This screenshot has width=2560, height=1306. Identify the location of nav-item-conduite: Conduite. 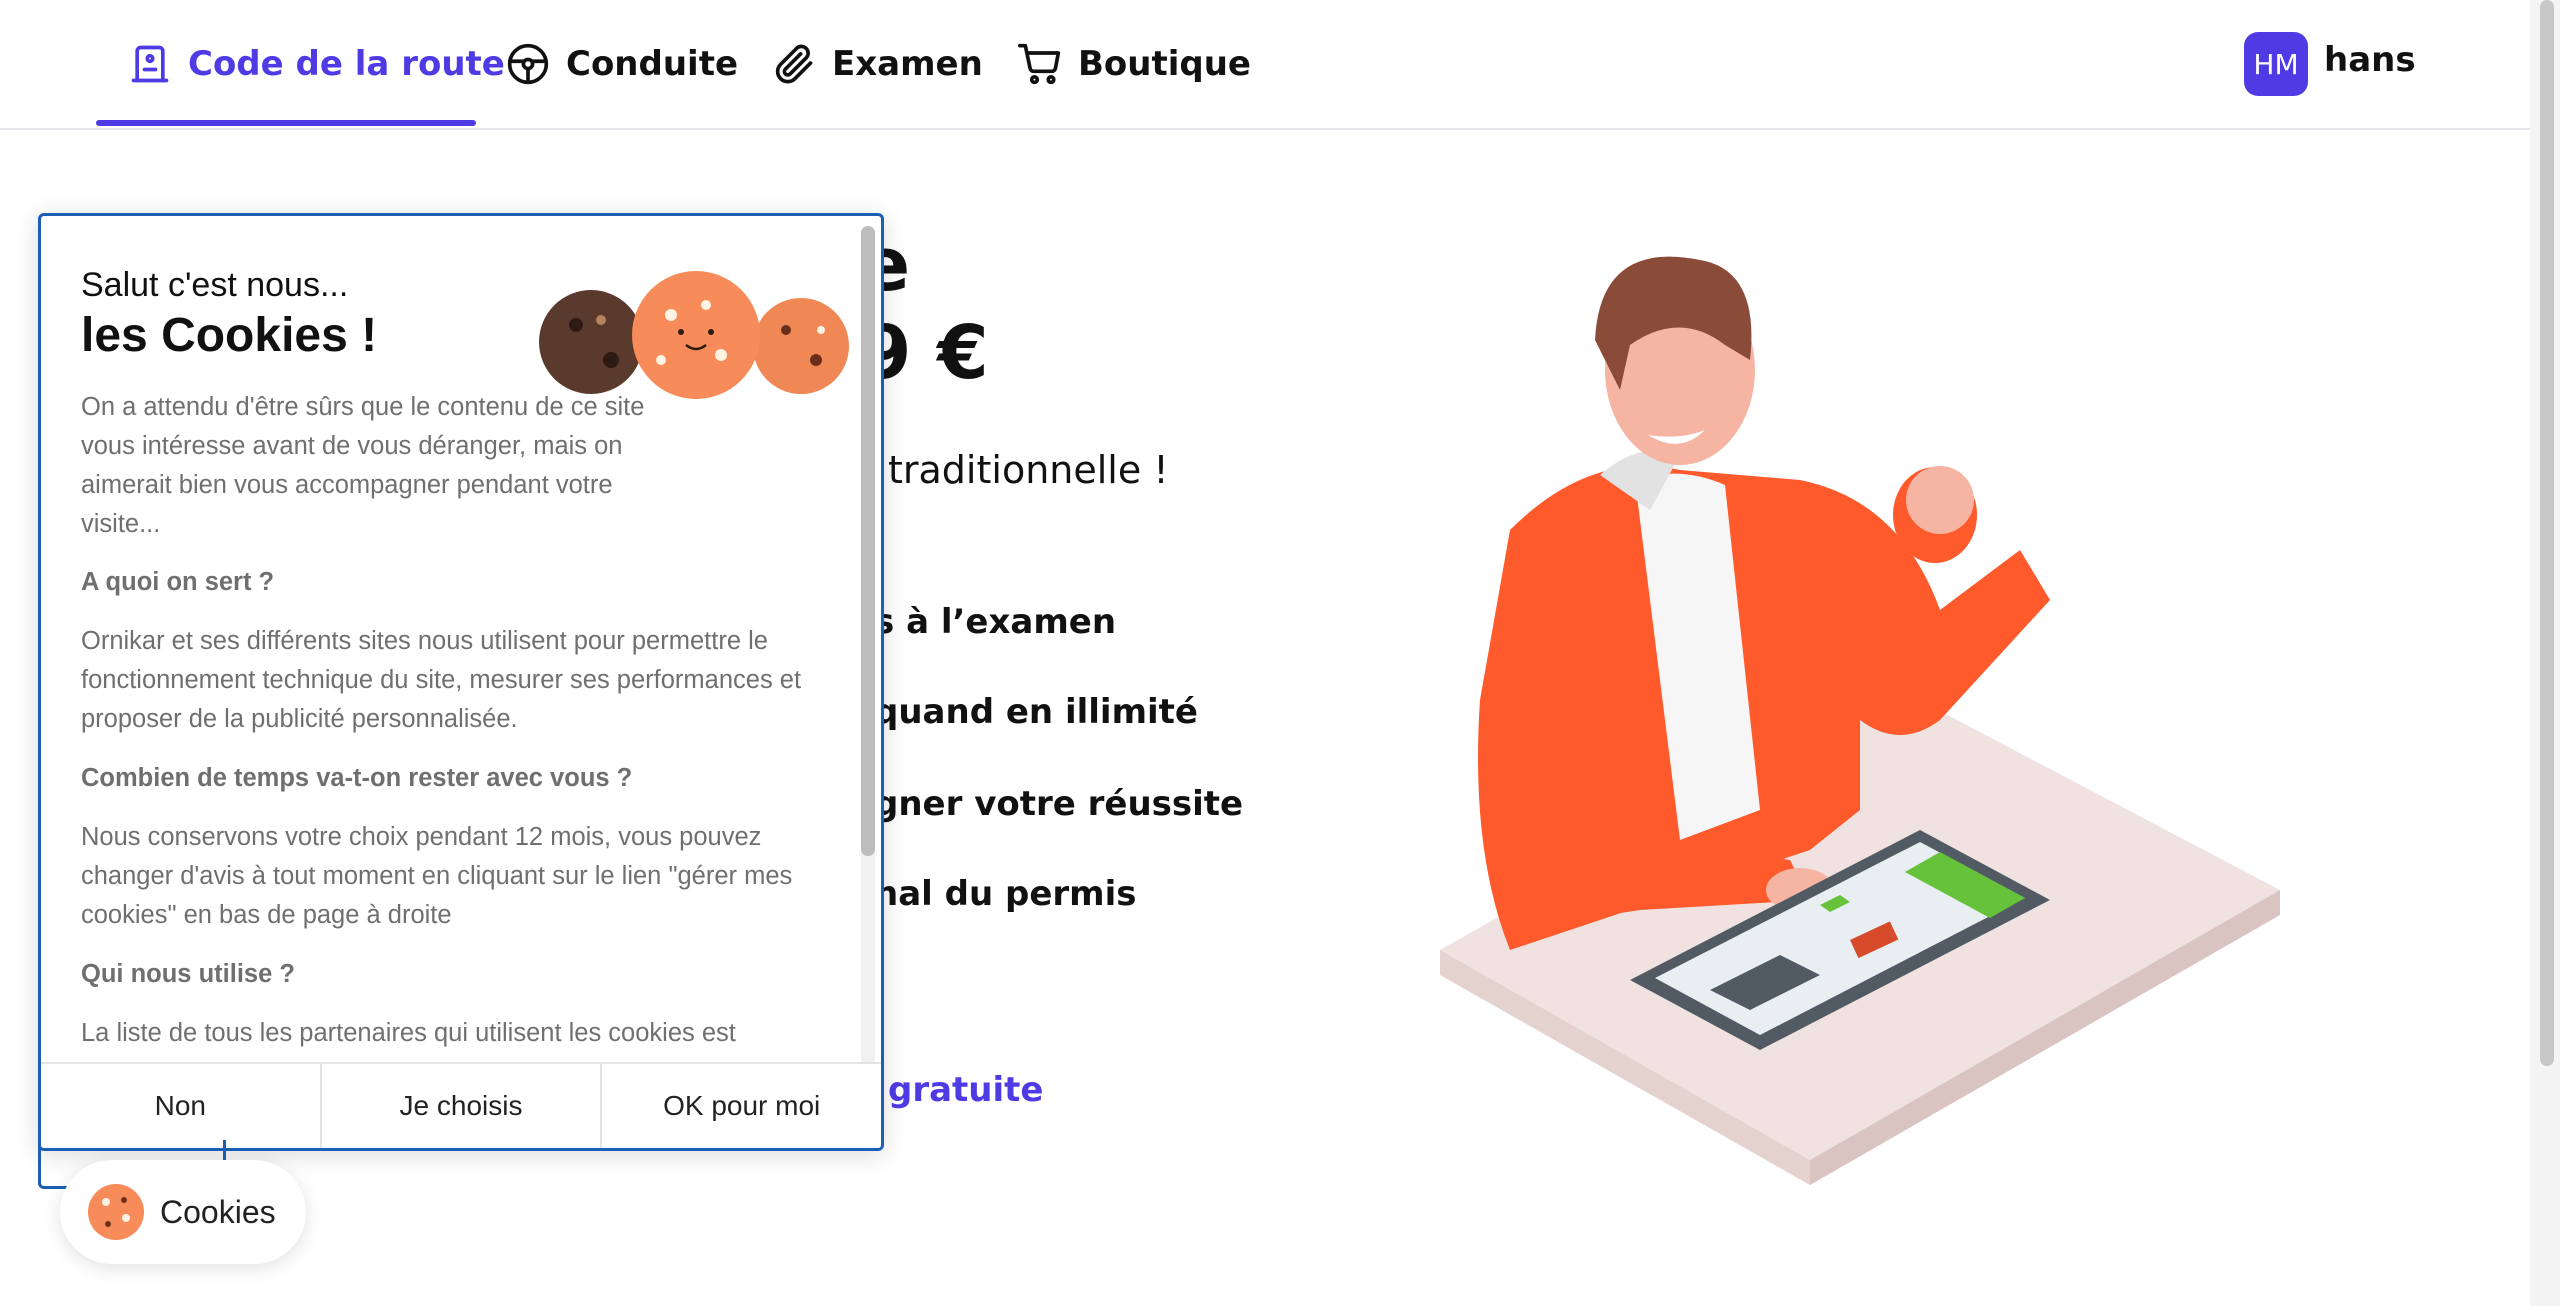
(622, 64).